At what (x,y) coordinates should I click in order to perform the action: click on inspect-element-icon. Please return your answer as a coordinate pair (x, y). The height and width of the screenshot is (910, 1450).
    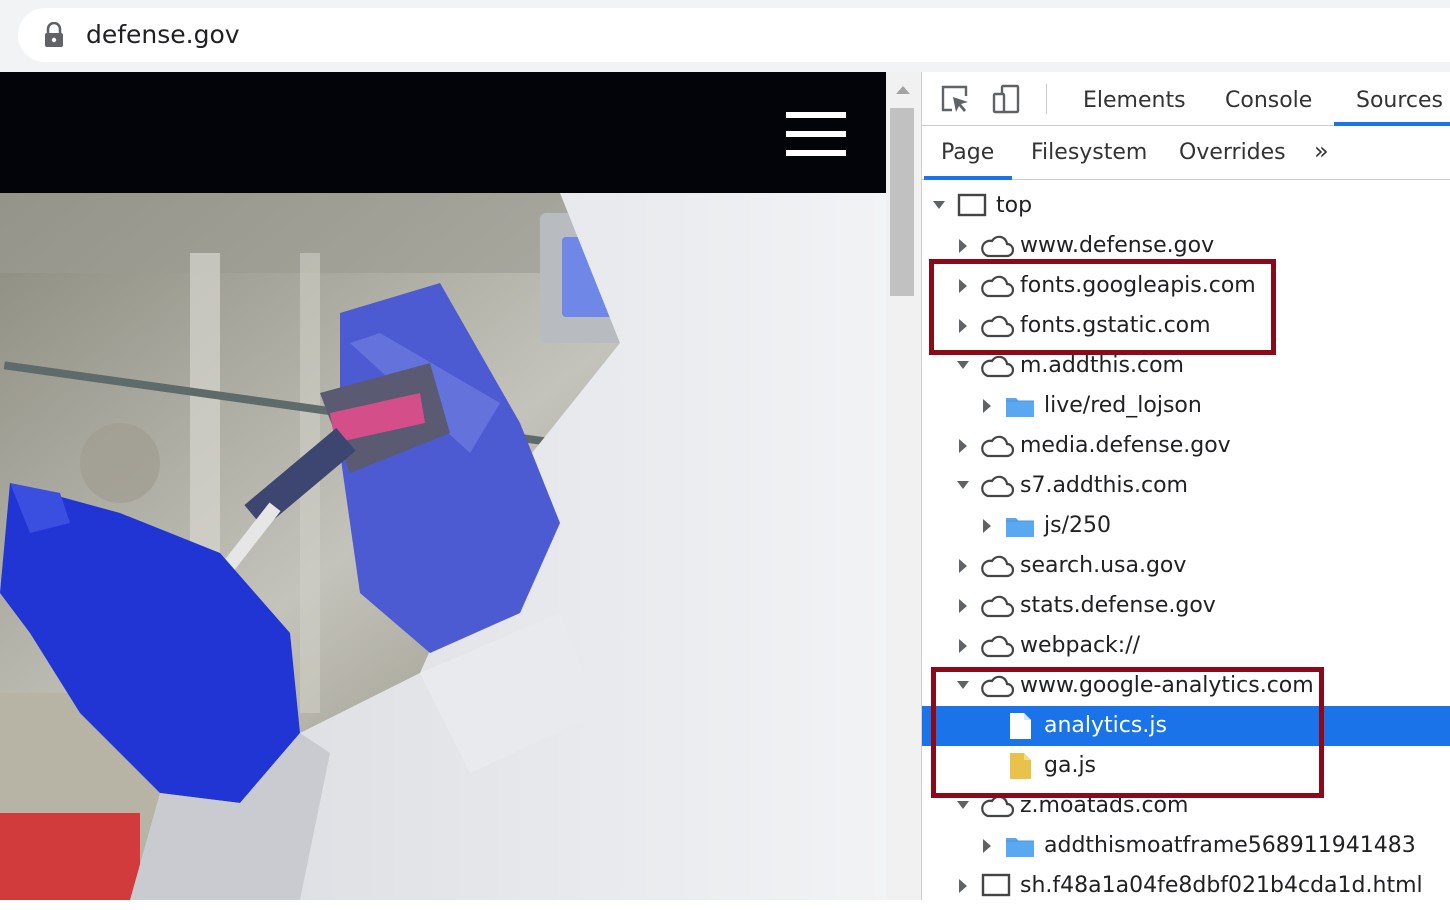
    Looking at the image, I should click on (955, 99).